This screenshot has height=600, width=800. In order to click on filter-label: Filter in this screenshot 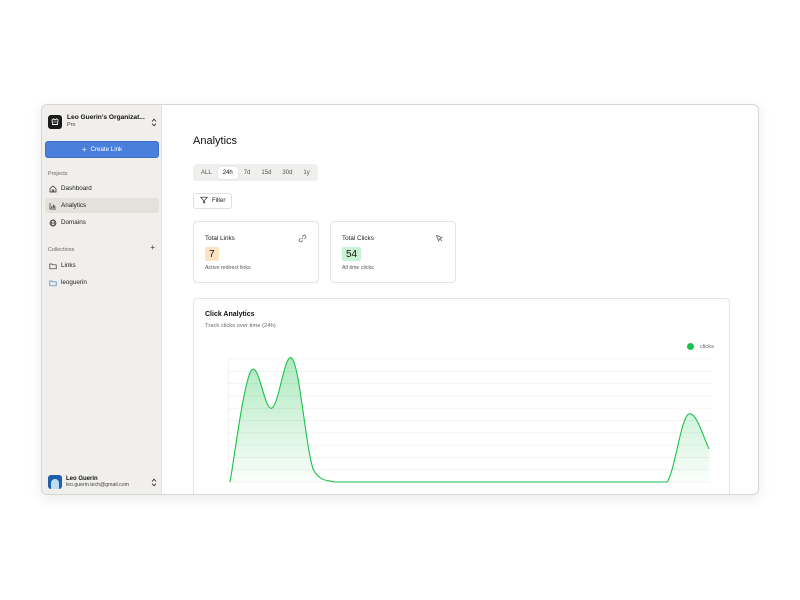, I will do `click(219, 201)`.